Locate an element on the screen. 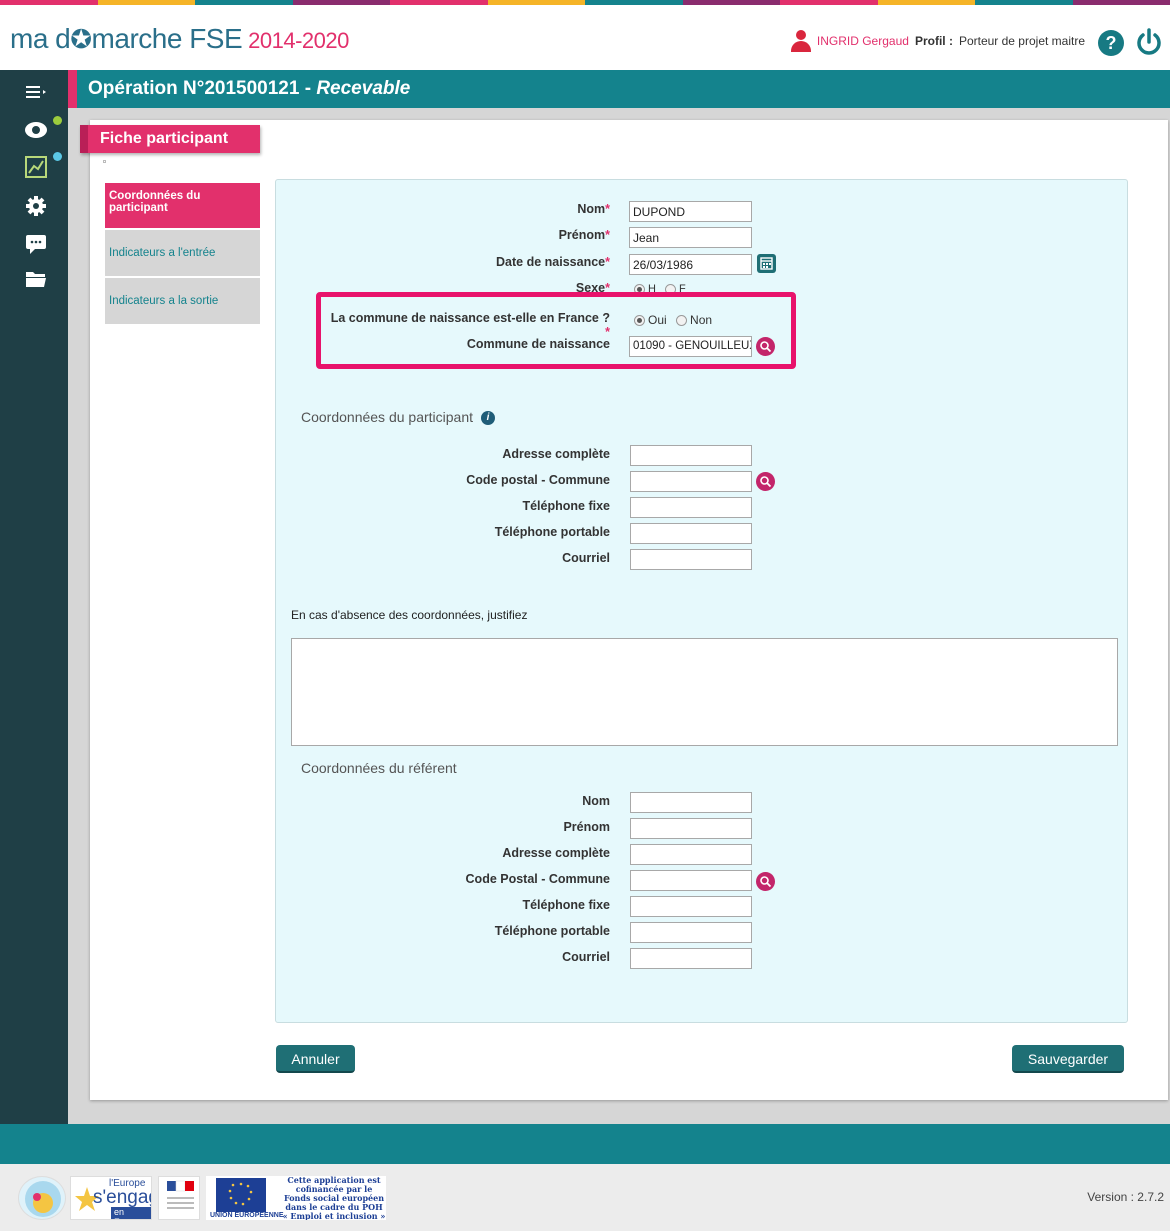 The width and height of the screenshot is (1170, 1231). participant-section-title: Coordonnées du participant i is located at coordinates (398, 417).